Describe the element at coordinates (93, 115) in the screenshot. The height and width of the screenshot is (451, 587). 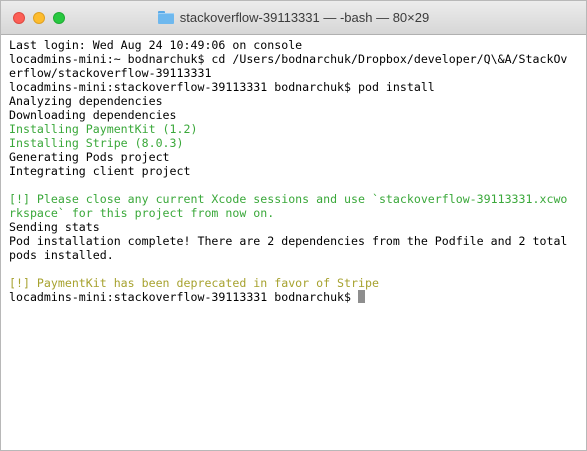
I see `terminal-line-text: Downloading dependencies` at that location.